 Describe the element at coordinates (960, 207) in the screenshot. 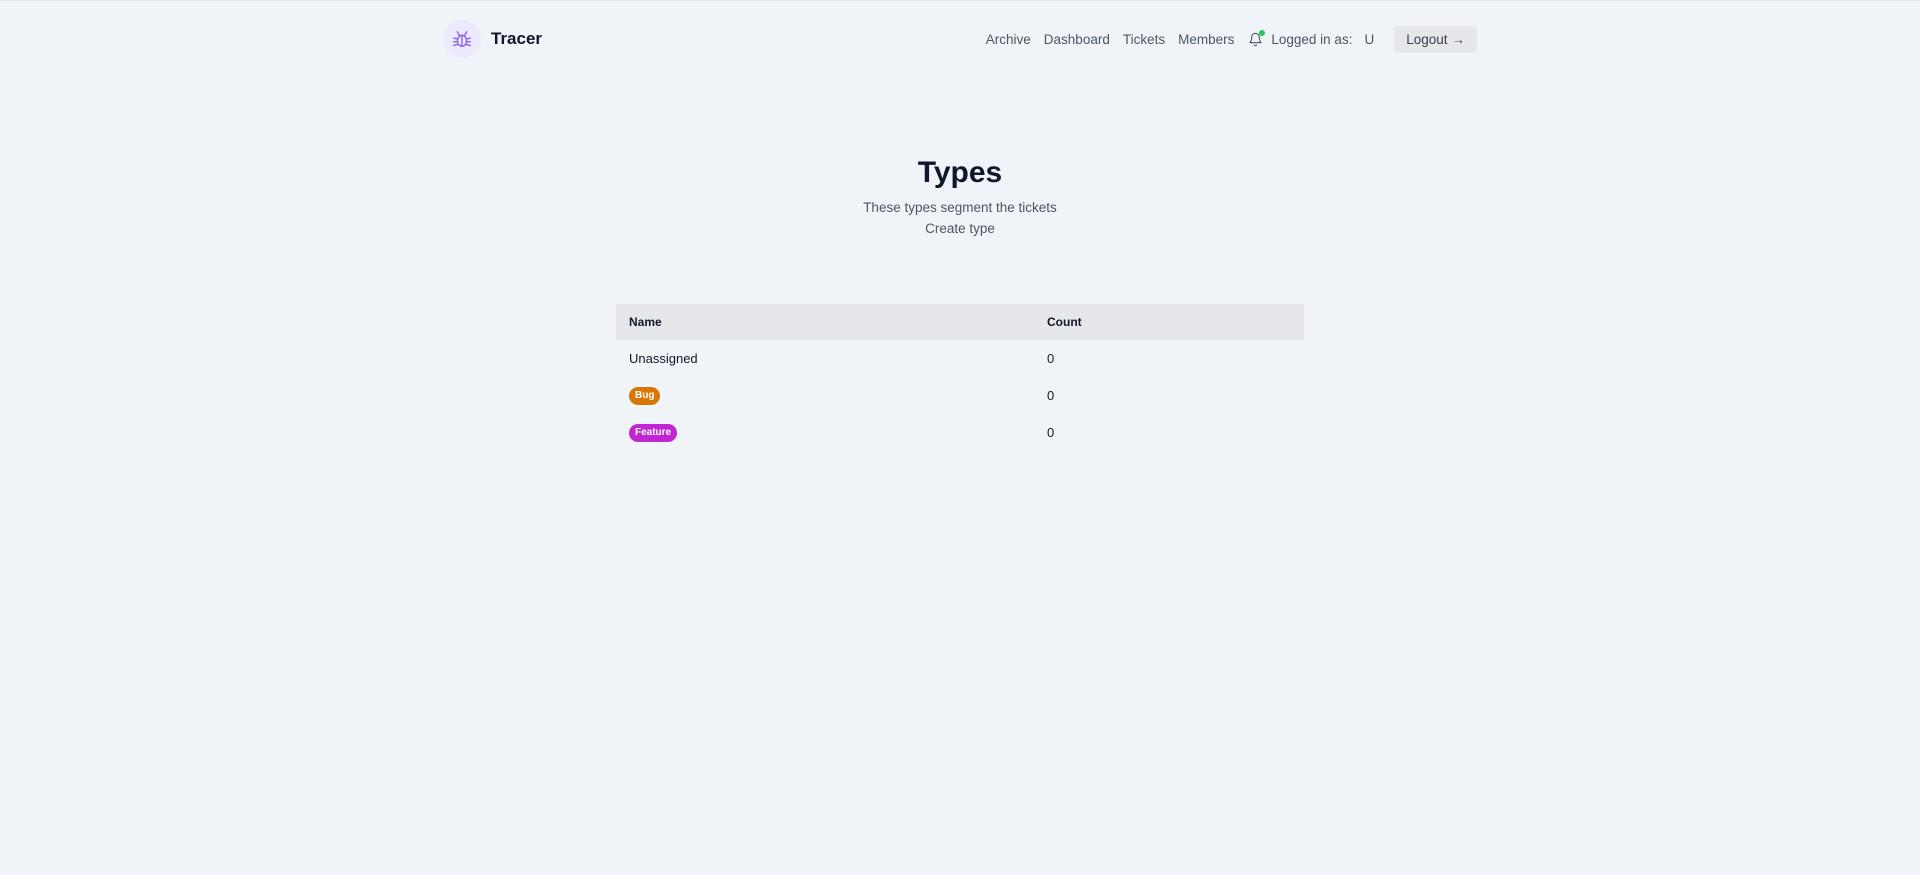

I see `page-subtitle: These types segment the tickets` at that location.